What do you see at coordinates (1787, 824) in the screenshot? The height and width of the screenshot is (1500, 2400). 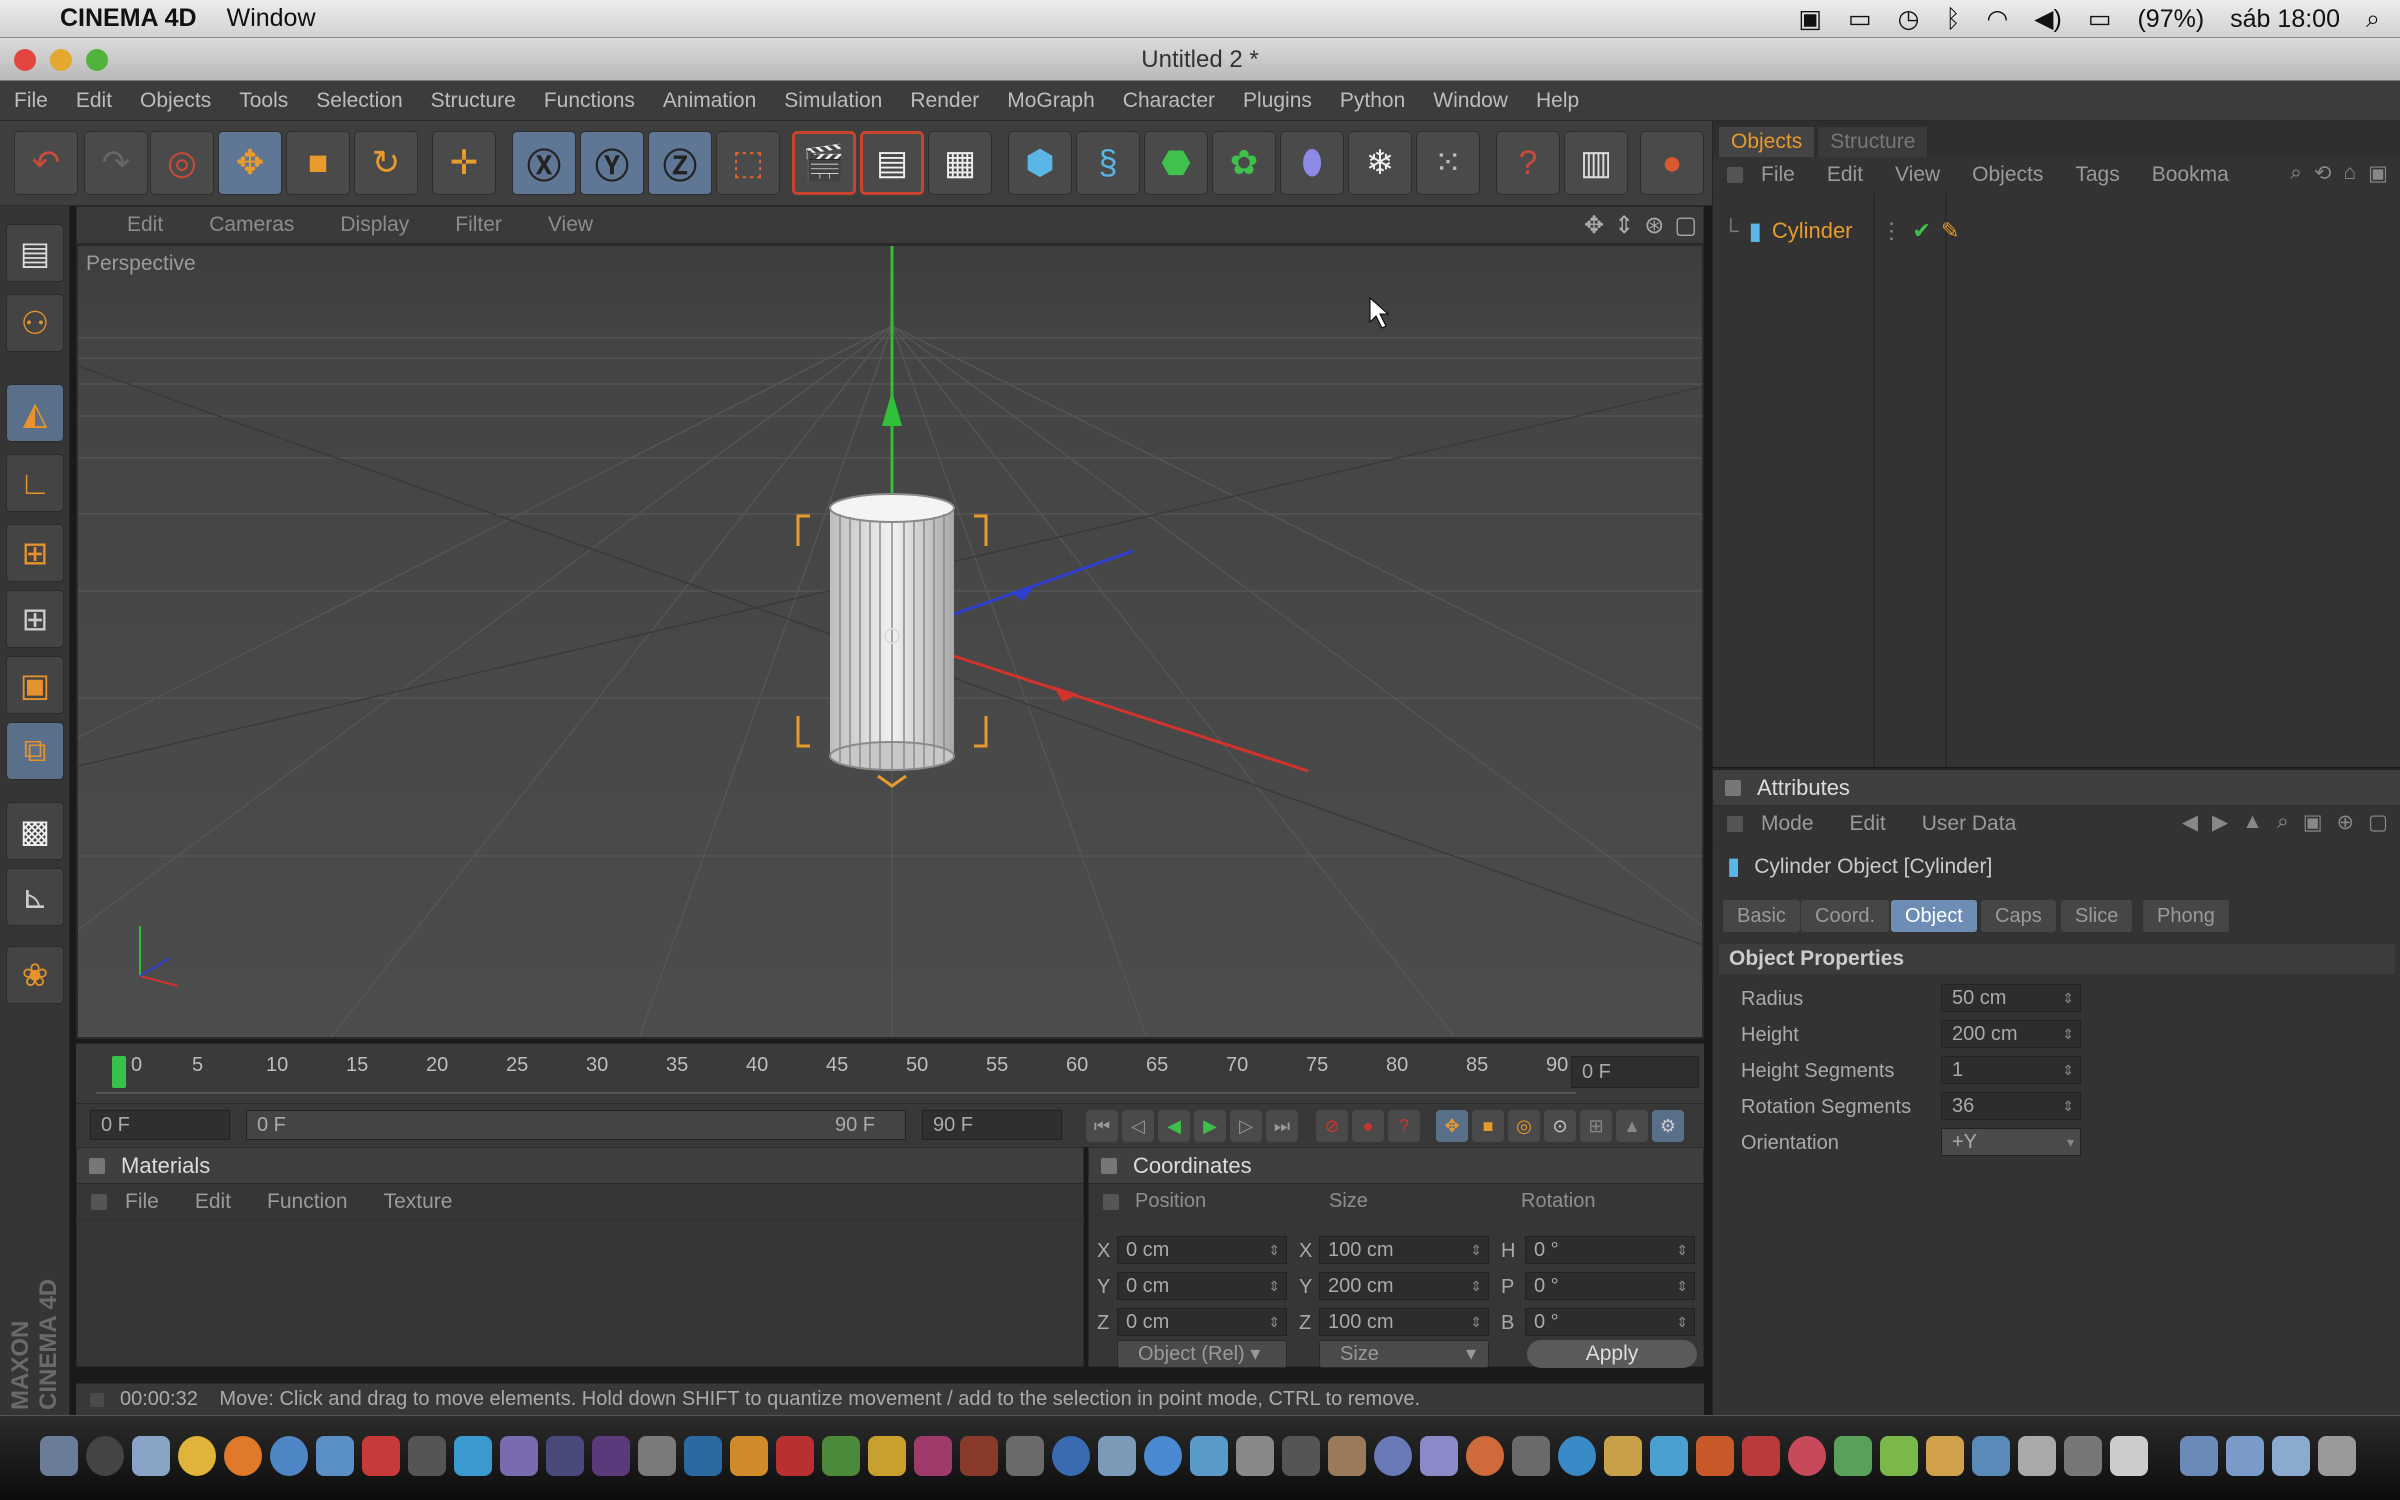 I see `attributes-menu-mode: Mode` at bounding box center [1787, 824].